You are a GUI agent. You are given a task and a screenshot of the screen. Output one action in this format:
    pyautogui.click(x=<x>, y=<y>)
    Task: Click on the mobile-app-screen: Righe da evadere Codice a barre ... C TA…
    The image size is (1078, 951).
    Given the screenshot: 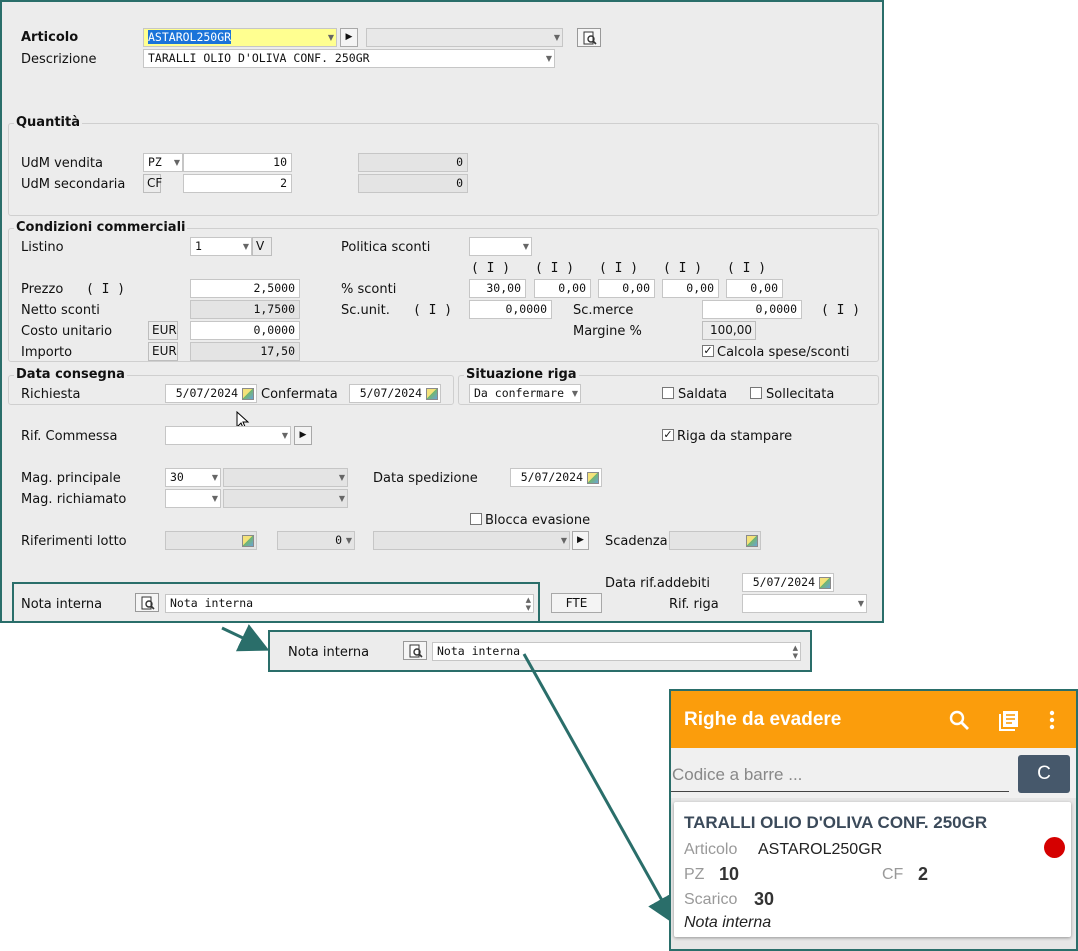 What is the action you would take?
    pyautogui.click(x=873, y=820)
    